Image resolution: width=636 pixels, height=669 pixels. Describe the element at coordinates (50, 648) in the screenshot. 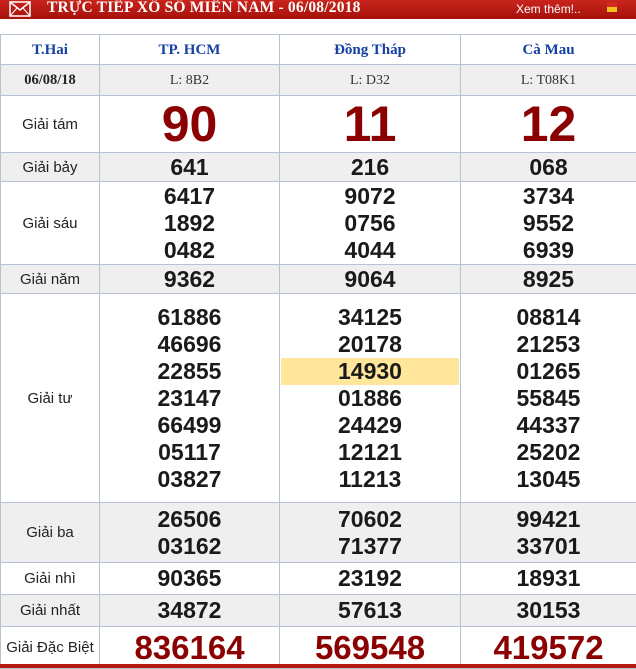

I see `prize-label: Giải Đặc Biệt` at that location.